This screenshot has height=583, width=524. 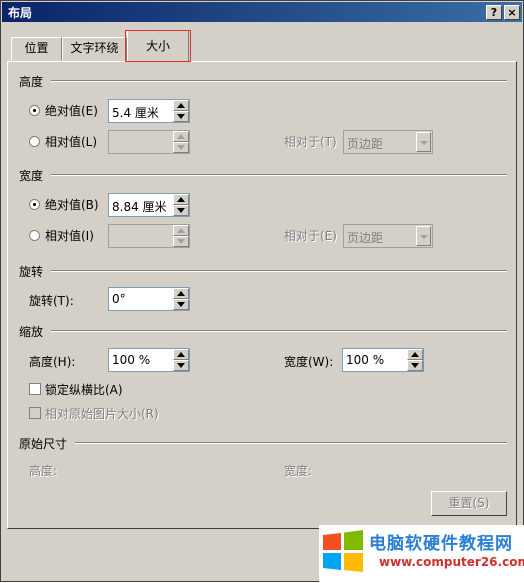 I want to click on height-absolute-label: 绝对值(E), so click(x=71, y=111).